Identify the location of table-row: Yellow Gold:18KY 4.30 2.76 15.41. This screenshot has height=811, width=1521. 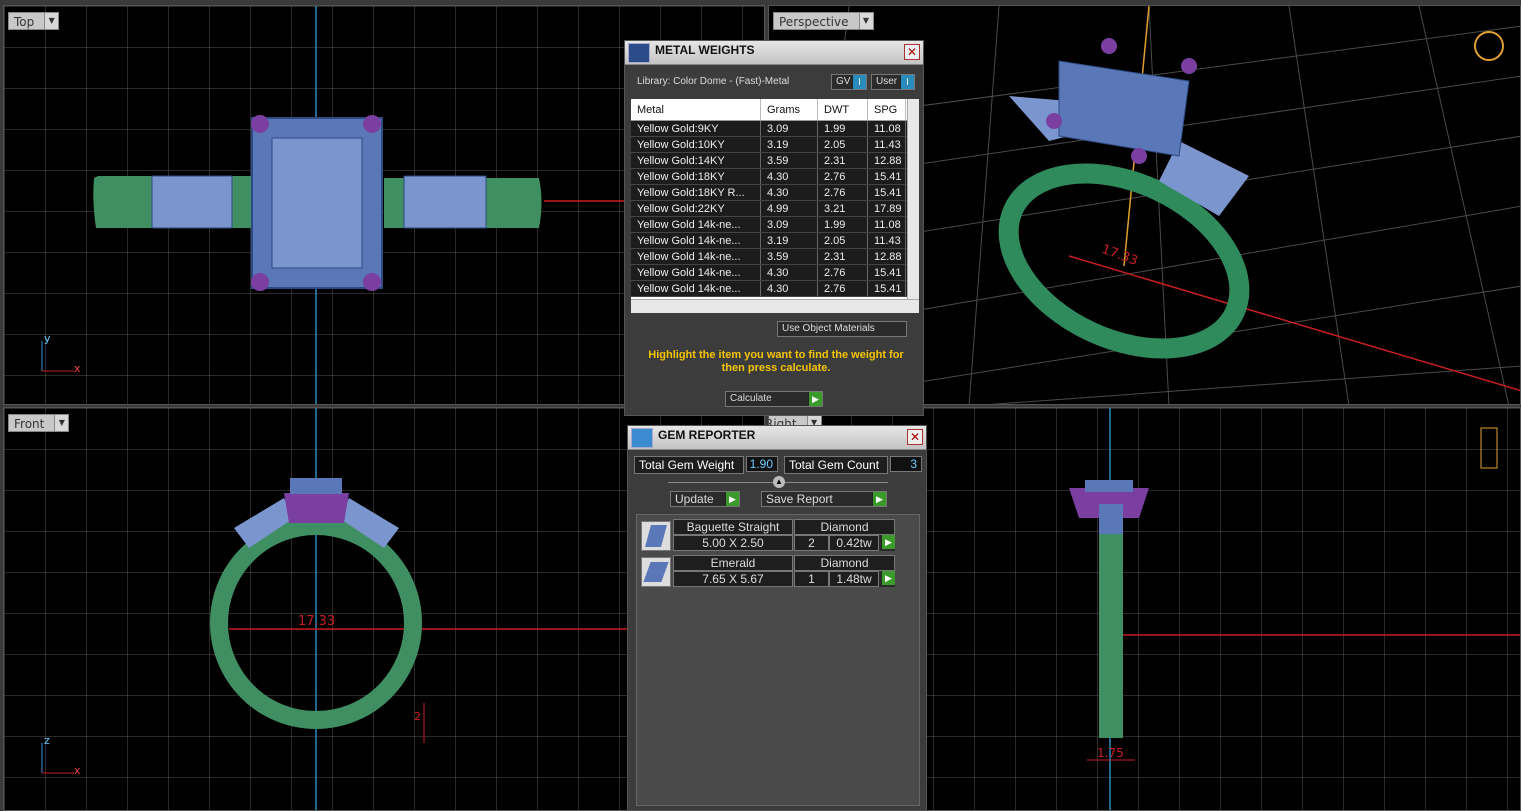
(775, 177).